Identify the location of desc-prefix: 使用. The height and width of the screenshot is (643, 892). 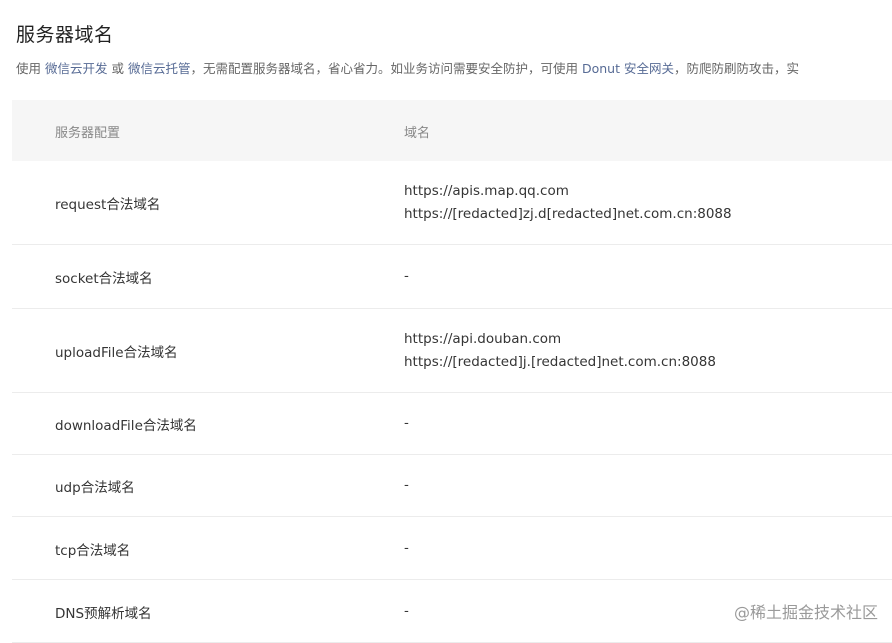
(30, 68).